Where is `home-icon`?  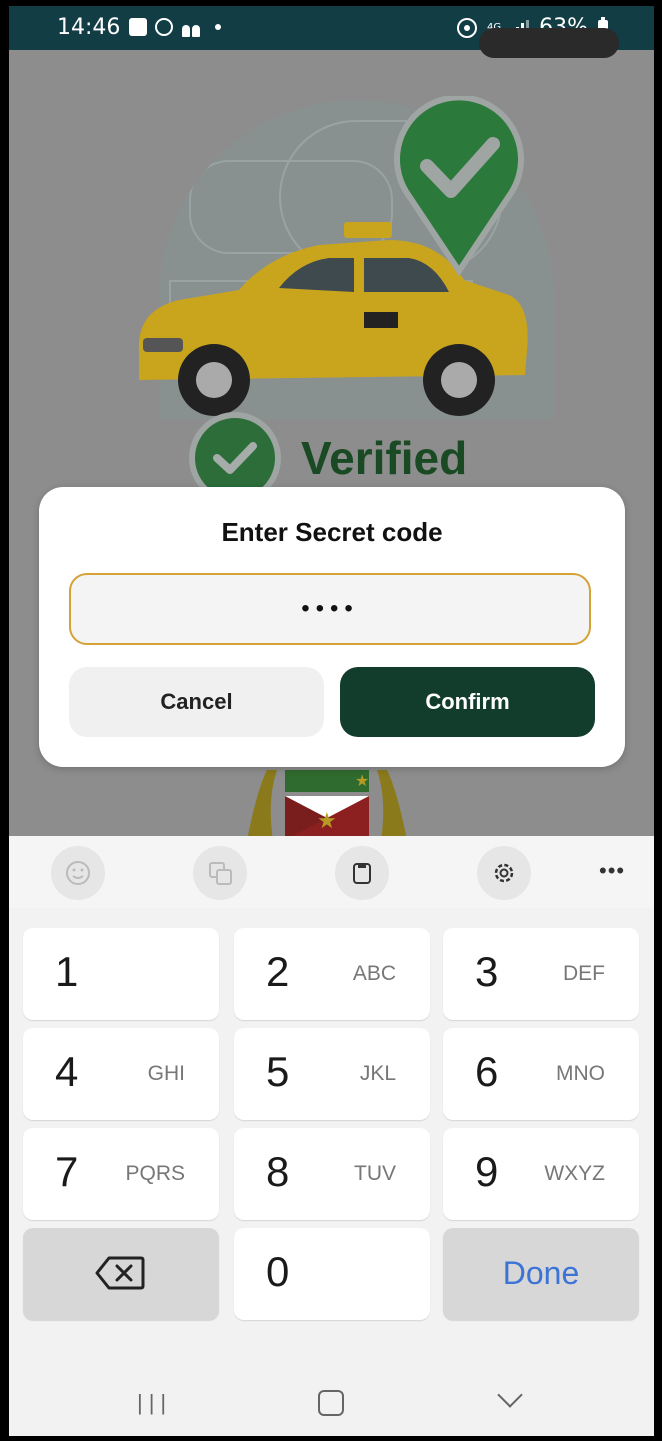
home-icon is located at coordinates (331, 1403).